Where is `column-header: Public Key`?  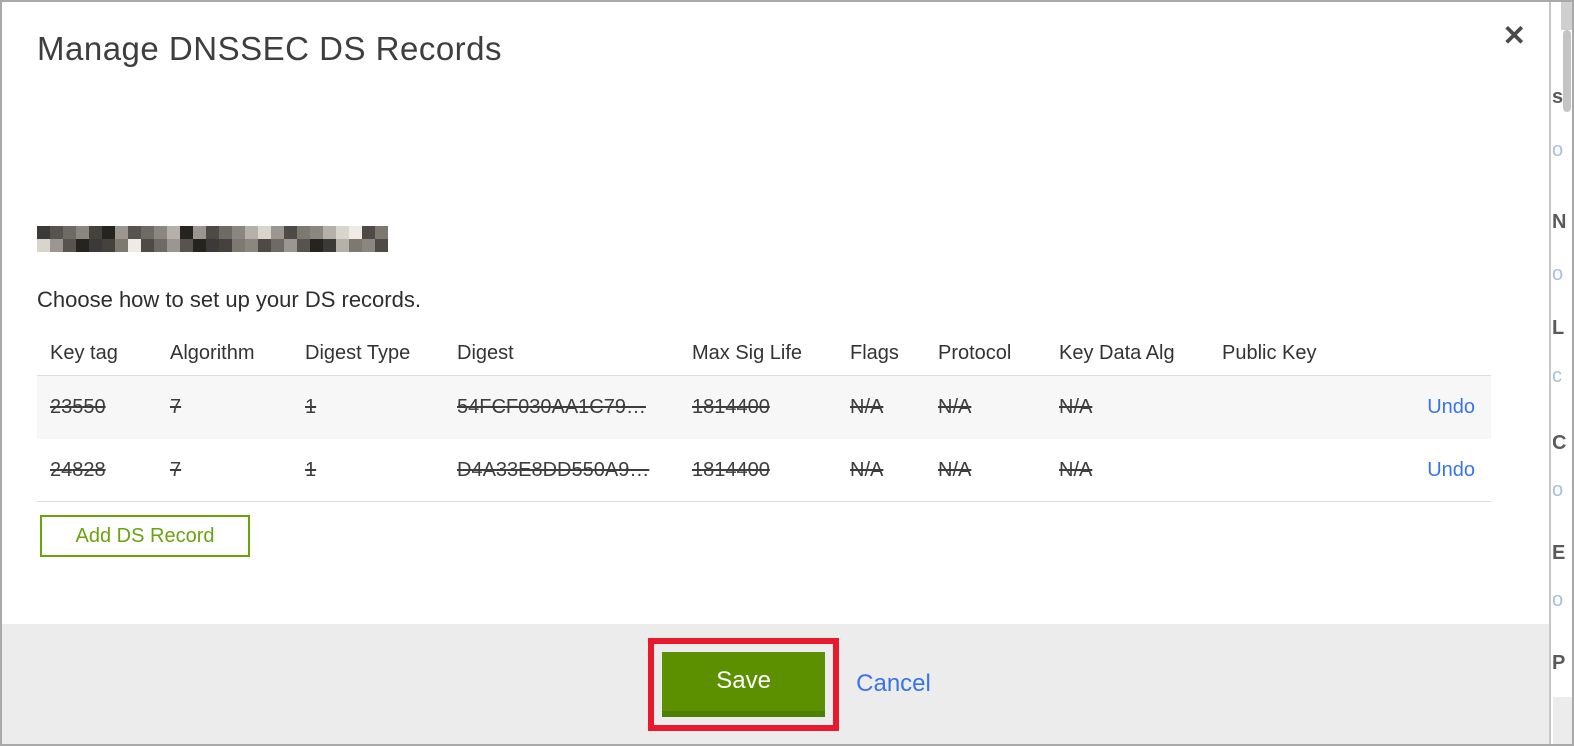 column-header: Public Key is located at coordinates (1269, 353).